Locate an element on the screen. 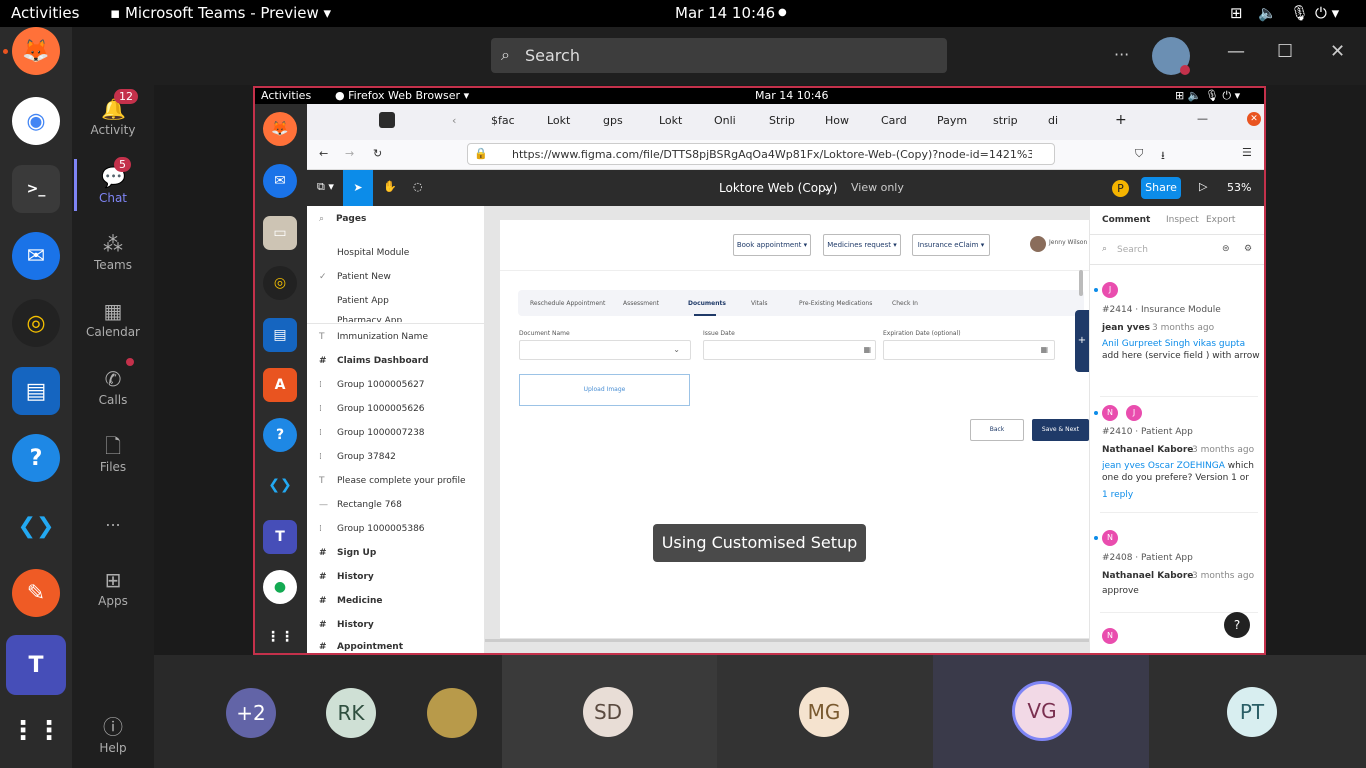  layer-row: — Rectangle 768 is located at coordinates (396, 505).